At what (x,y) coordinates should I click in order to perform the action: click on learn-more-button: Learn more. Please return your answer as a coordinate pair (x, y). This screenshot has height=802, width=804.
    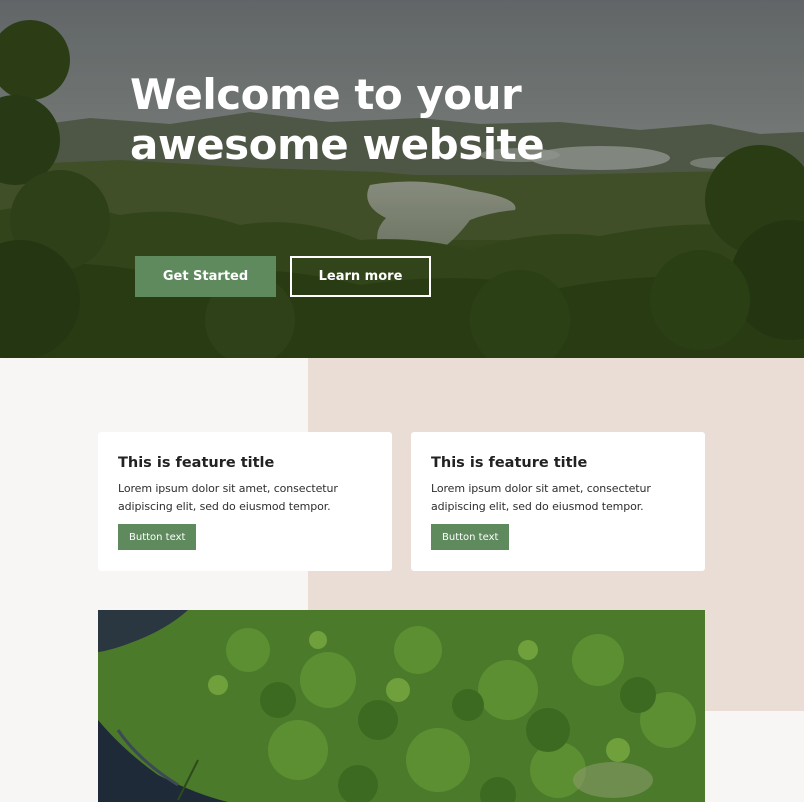
    Looking at the image, I should click on (360, 276).